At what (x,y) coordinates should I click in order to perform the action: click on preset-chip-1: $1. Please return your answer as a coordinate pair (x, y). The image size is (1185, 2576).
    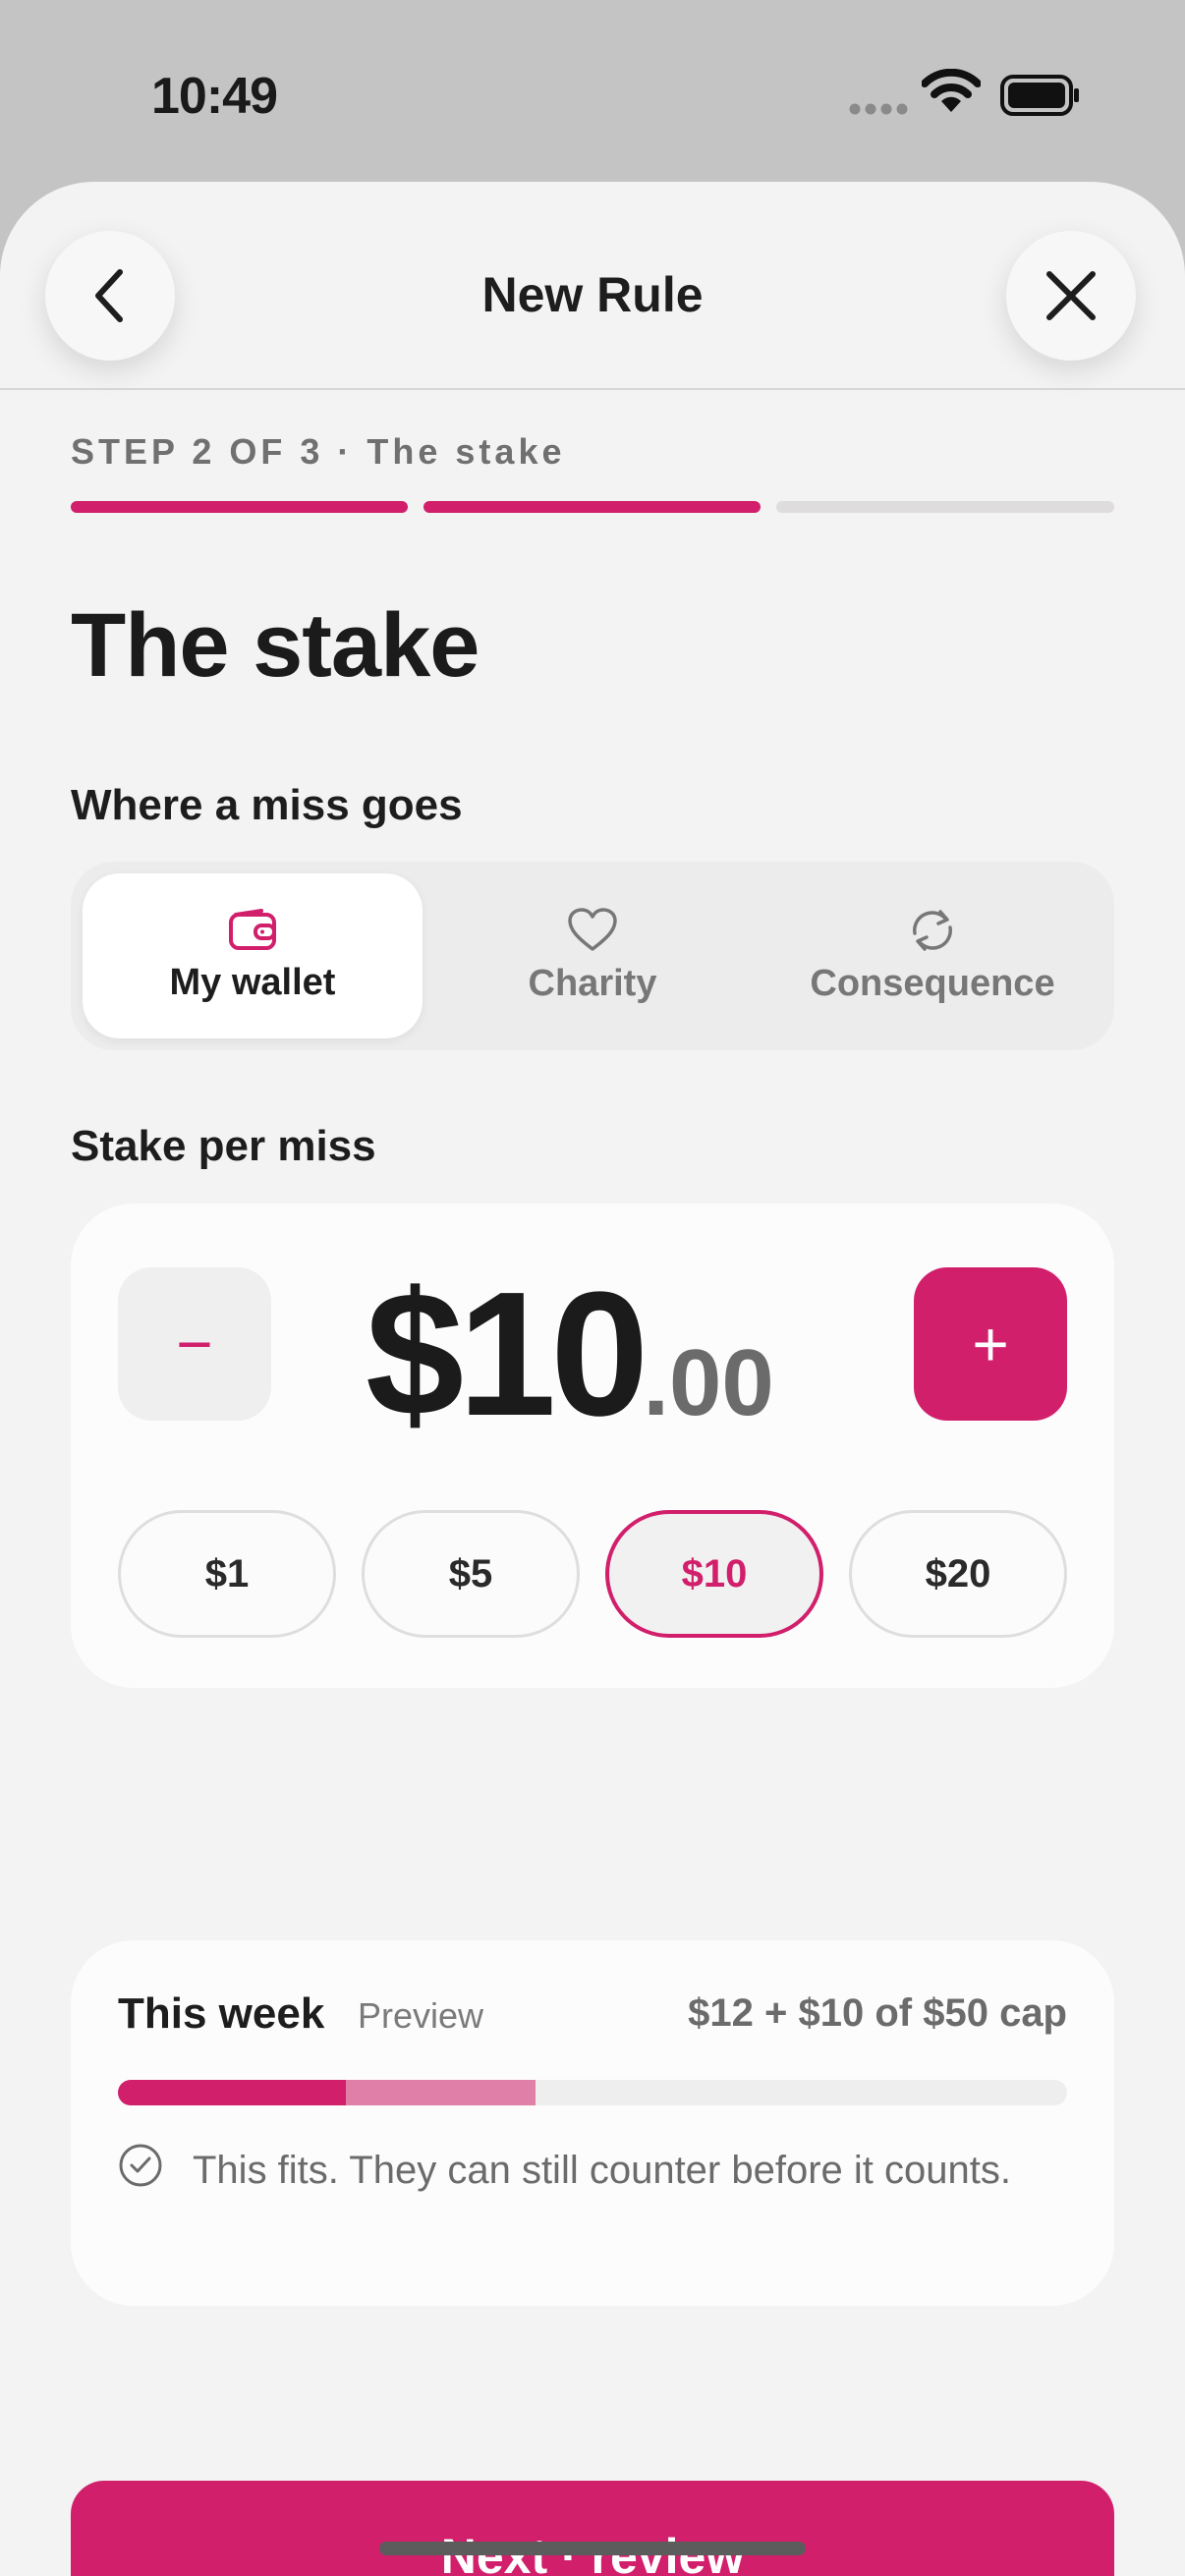
    Looking at the image, I should click on (227, 1574).